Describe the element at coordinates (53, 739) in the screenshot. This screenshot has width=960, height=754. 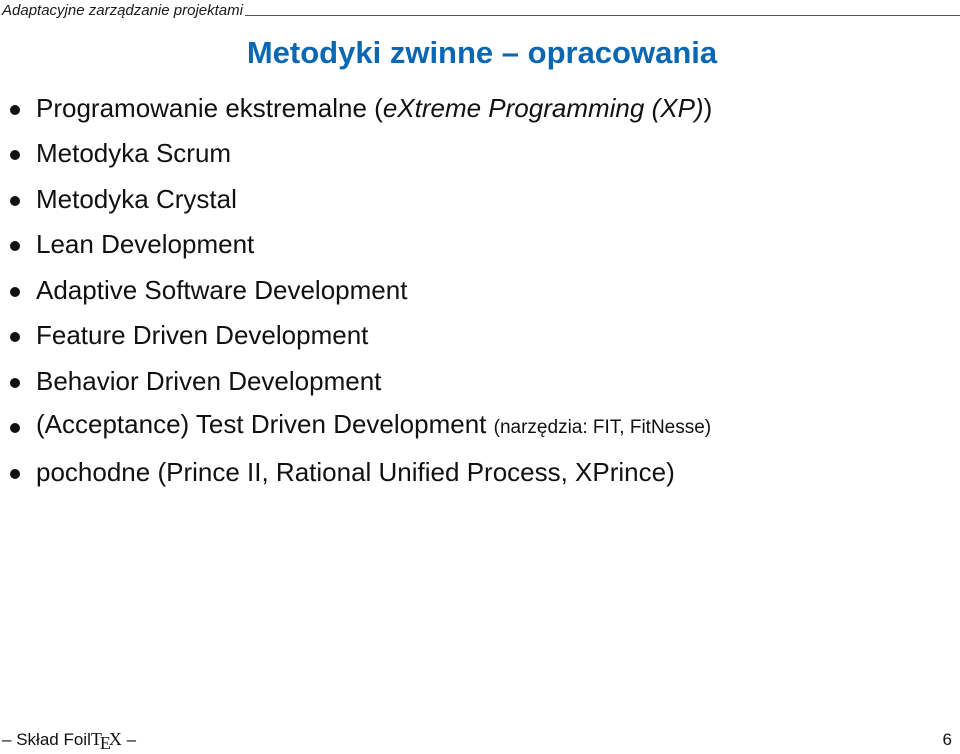
I see `footer-label: Skład Foil` at that location.